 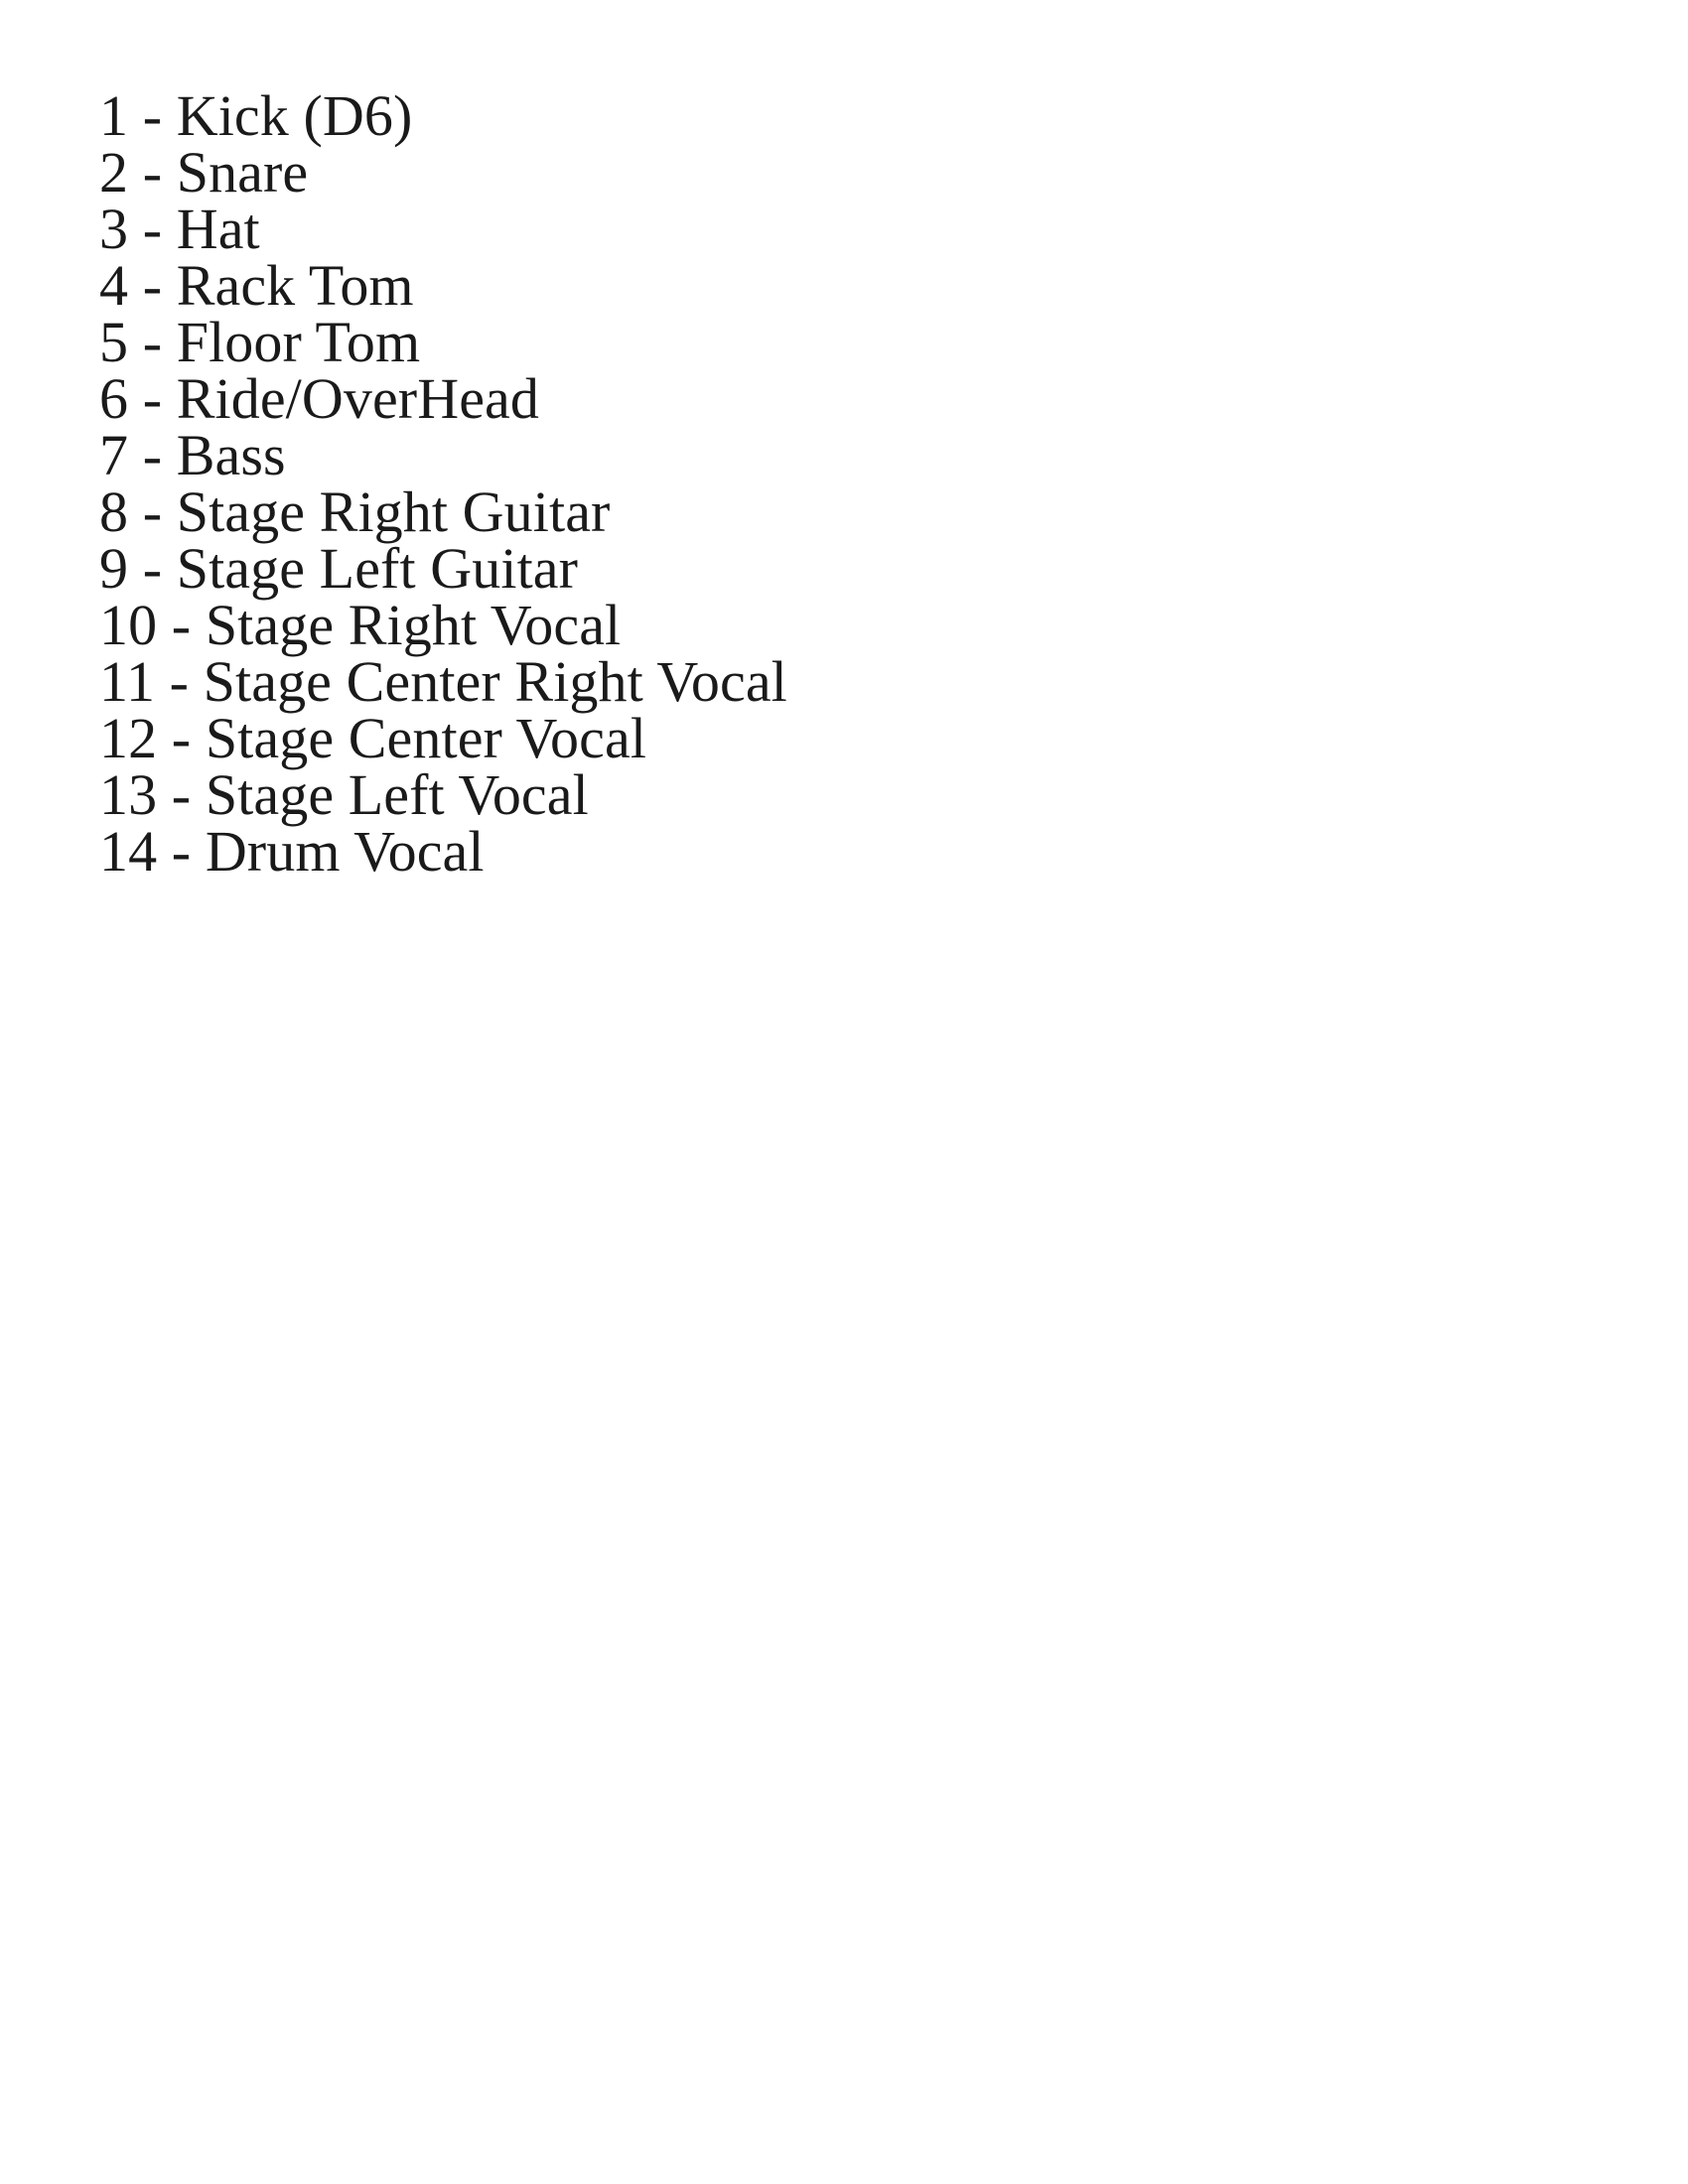 What do you see at coordinates (819, 399) in the screenshot?
I see `list-item: 6 - Ride/OverHead` at bounding box center [819, 399].